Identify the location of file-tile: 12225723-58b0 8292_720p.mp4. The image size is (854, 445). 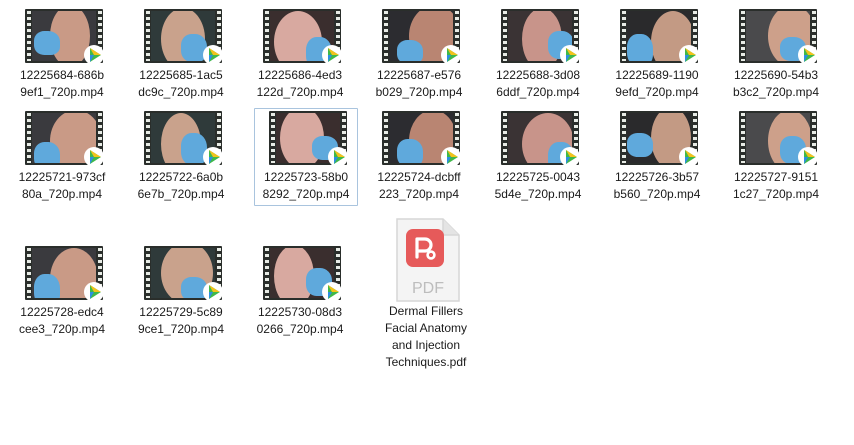
(306, 157).